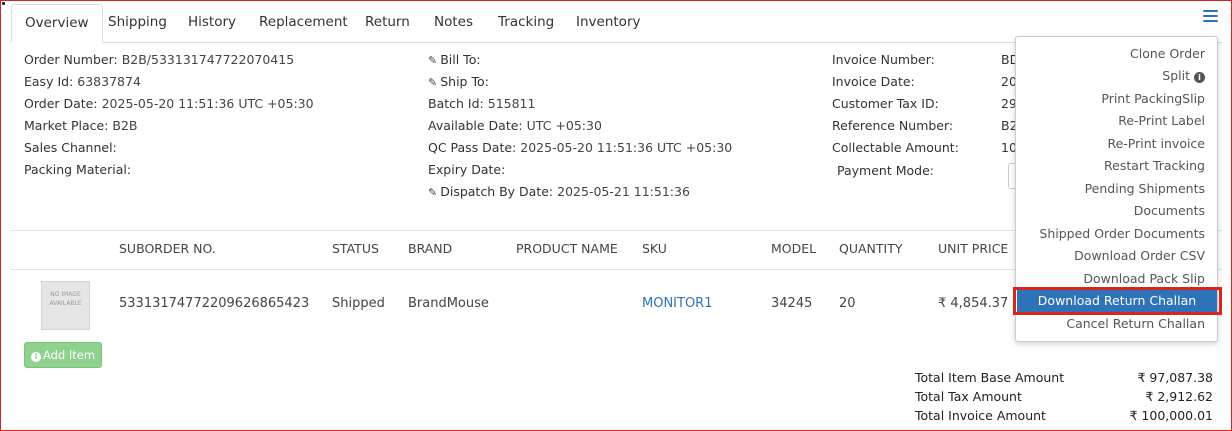 The width and height of the screenshot is (1232, 431). Describe the element at coordinates (990, 377) in the screenshot. I see `total-label: Total Item Base Amount` at that location.